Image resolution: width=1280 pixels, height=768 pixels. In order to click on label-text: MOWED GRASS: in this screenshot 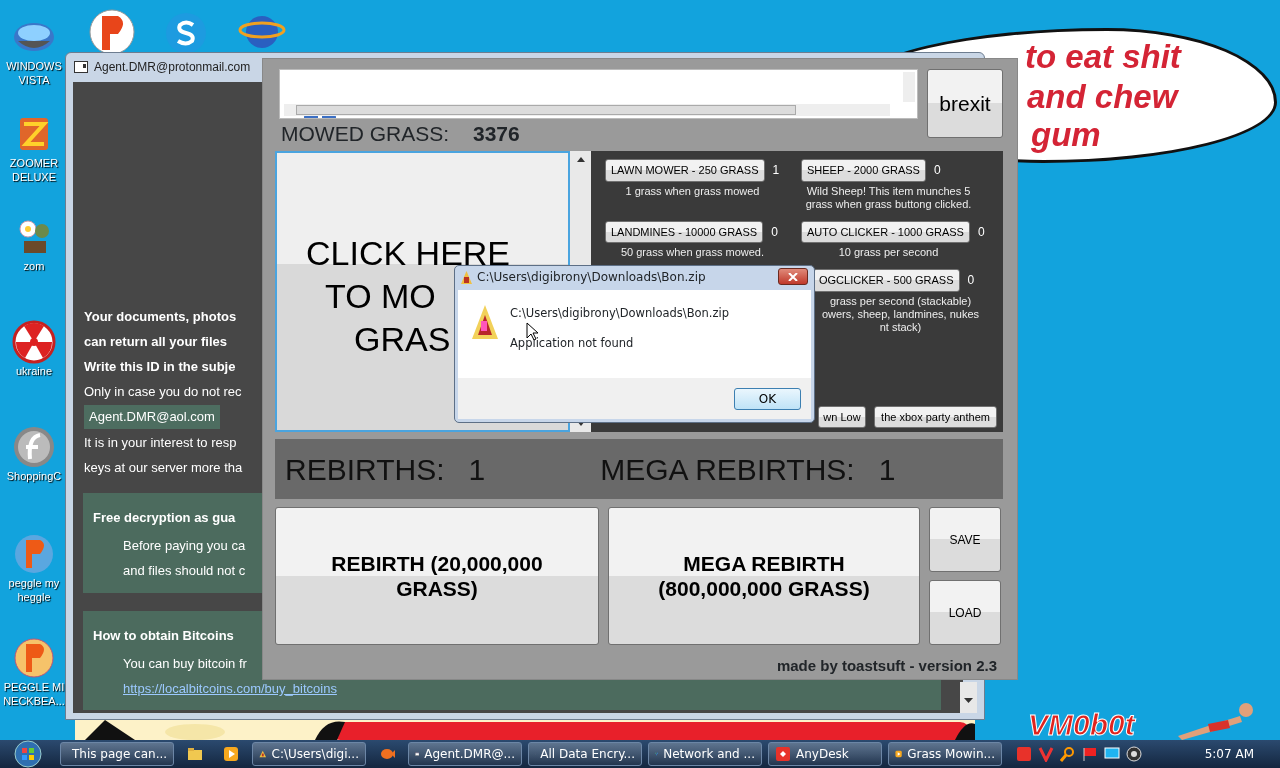, I will do `click(365, 133)`.